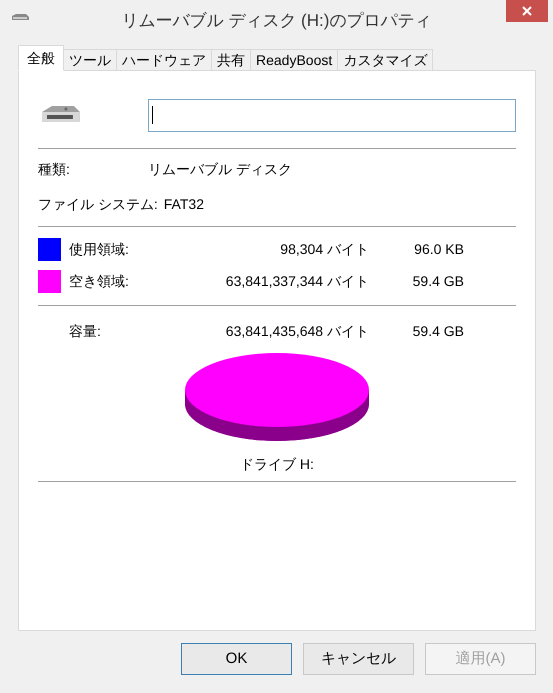 This screenshot has height=693, width=553. Describe the element at coordinates (41, 58) in the screenshot. I see `tab: 全般` at that location.